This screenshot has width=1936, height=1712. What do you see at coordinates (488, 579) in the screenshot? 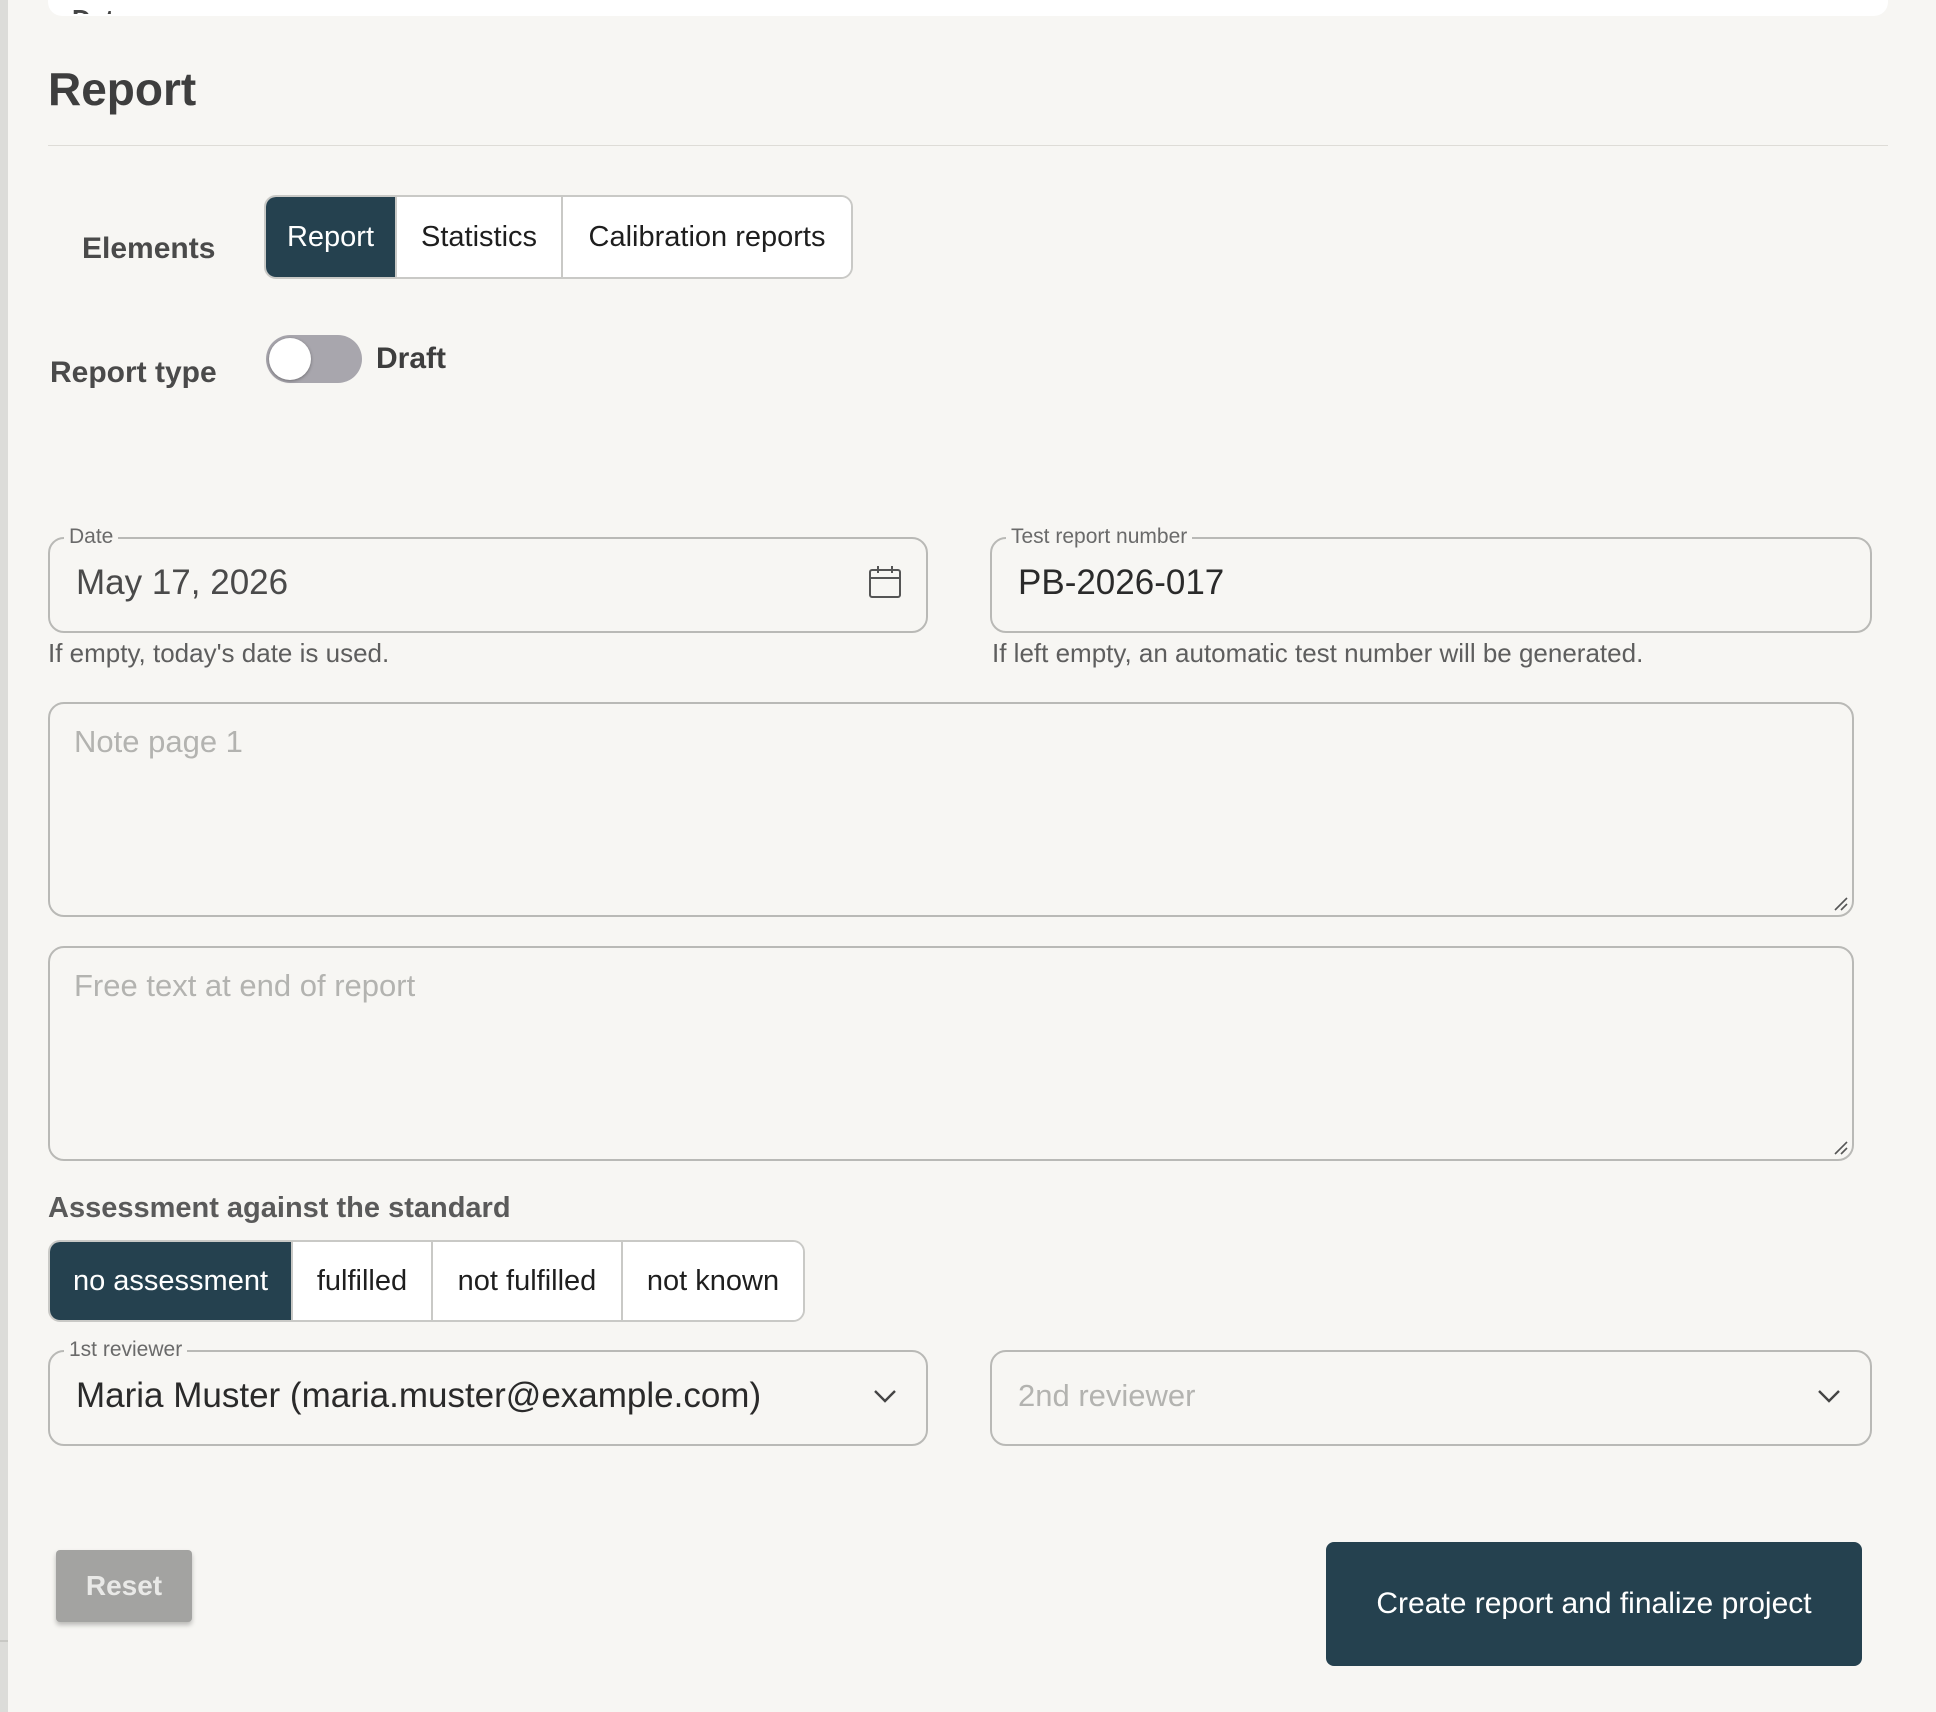
I see `date-field: Date May 17, 2026` at bounding box center [488, 579].